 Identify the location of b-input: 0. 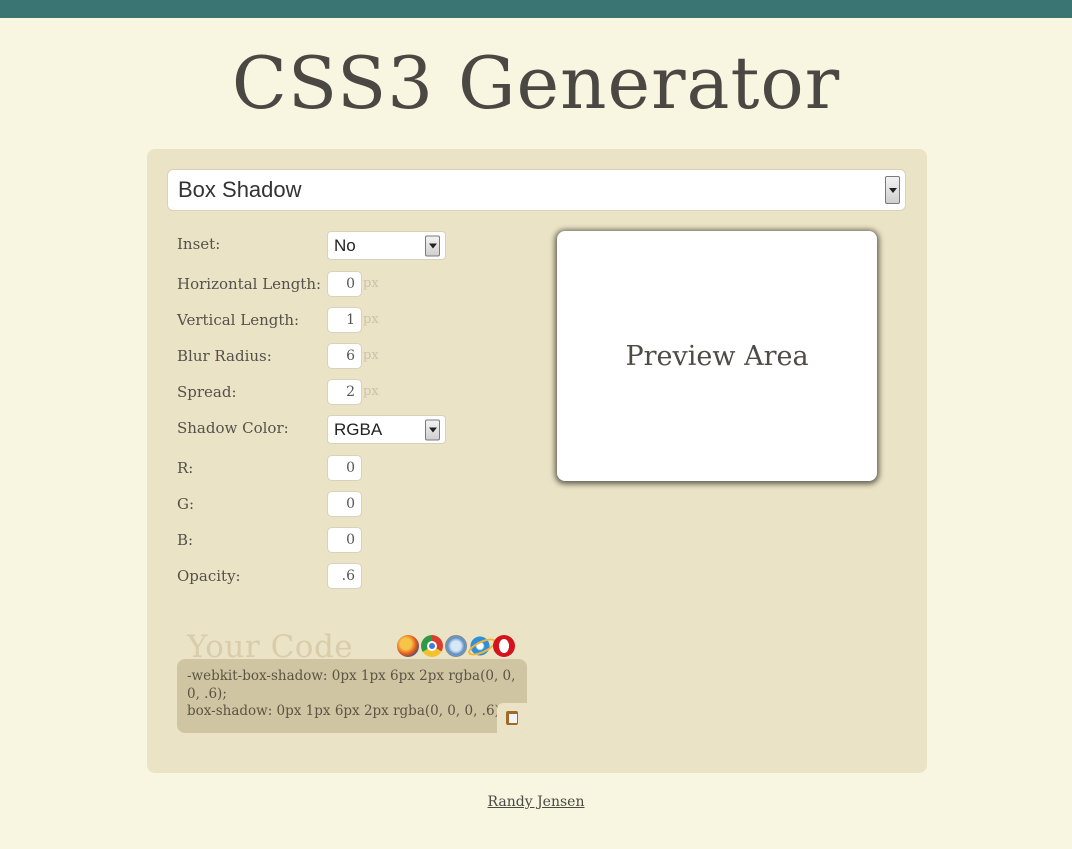
(344, 540).